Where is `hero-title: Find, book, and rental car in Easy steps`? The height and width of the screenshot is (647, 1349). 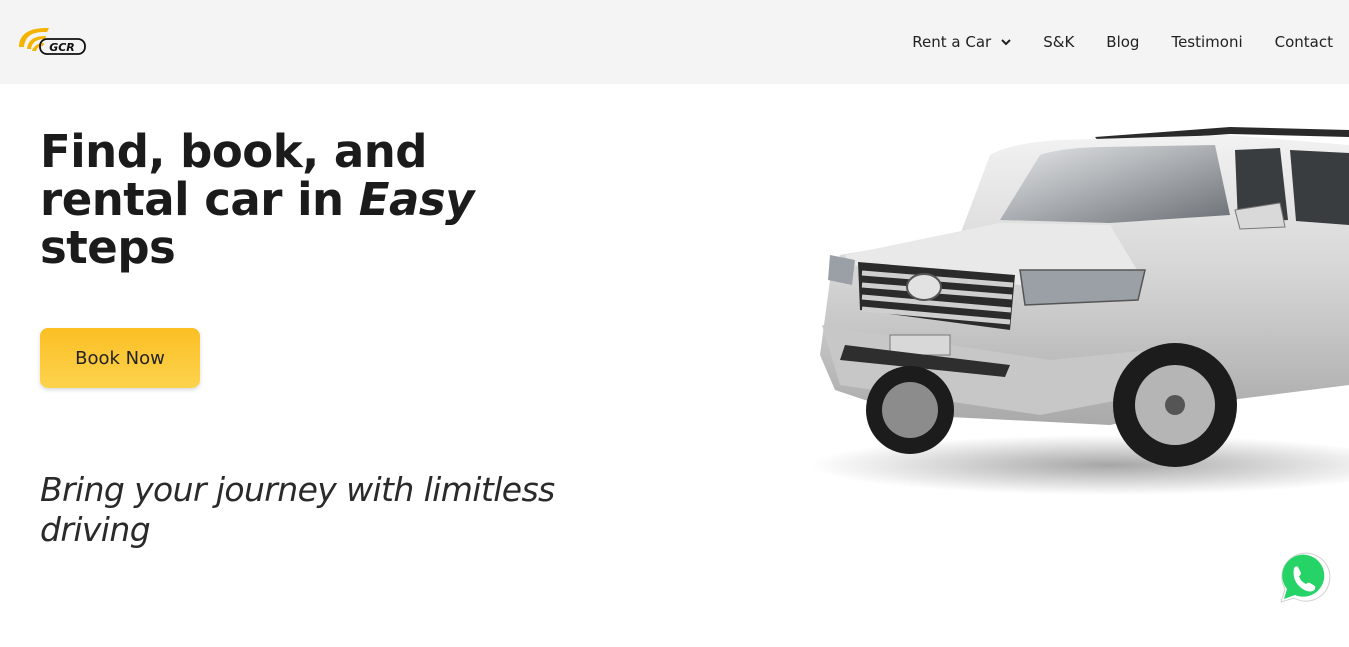
hero-title: Find, book, and rental car in Easy steps is located at coordinates (280, 200).